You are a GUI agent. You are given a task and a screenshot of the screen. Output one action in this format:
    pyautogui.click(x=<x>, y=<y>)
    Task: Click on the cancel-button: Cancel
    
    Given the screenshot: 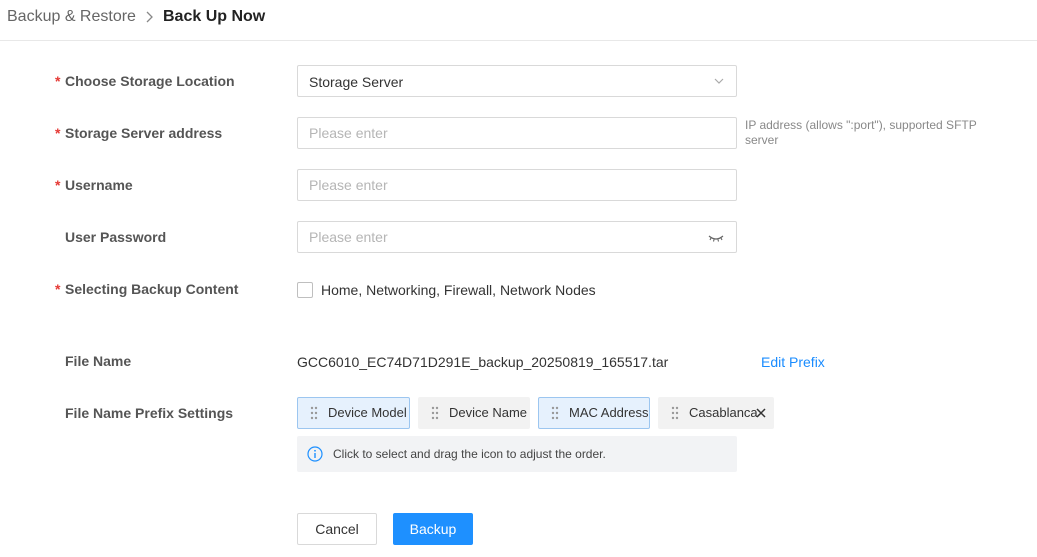 What is the action you would take?
    pyautogui.click(x=337, y=529)
    